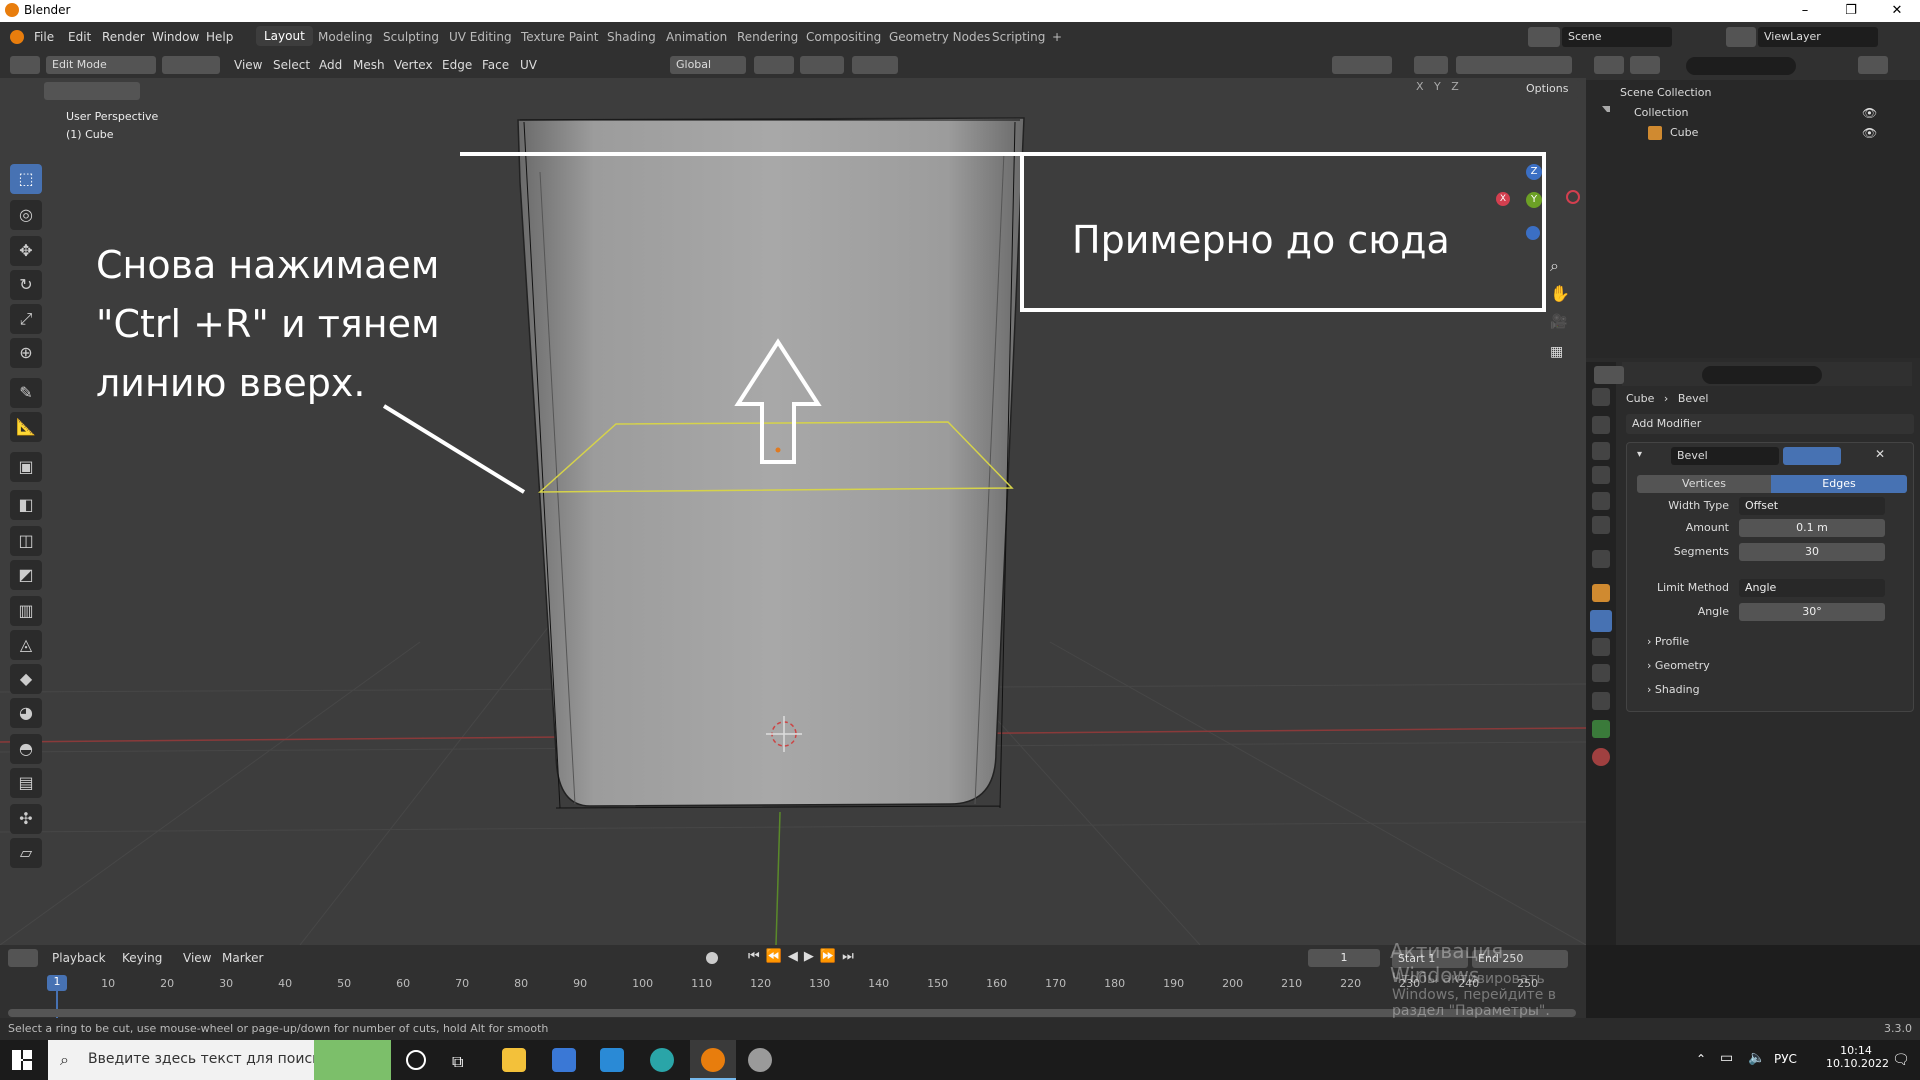  Describe the element at coordinates (712, 958) in the screenshot. I see `auto-keying-icon` at that location.